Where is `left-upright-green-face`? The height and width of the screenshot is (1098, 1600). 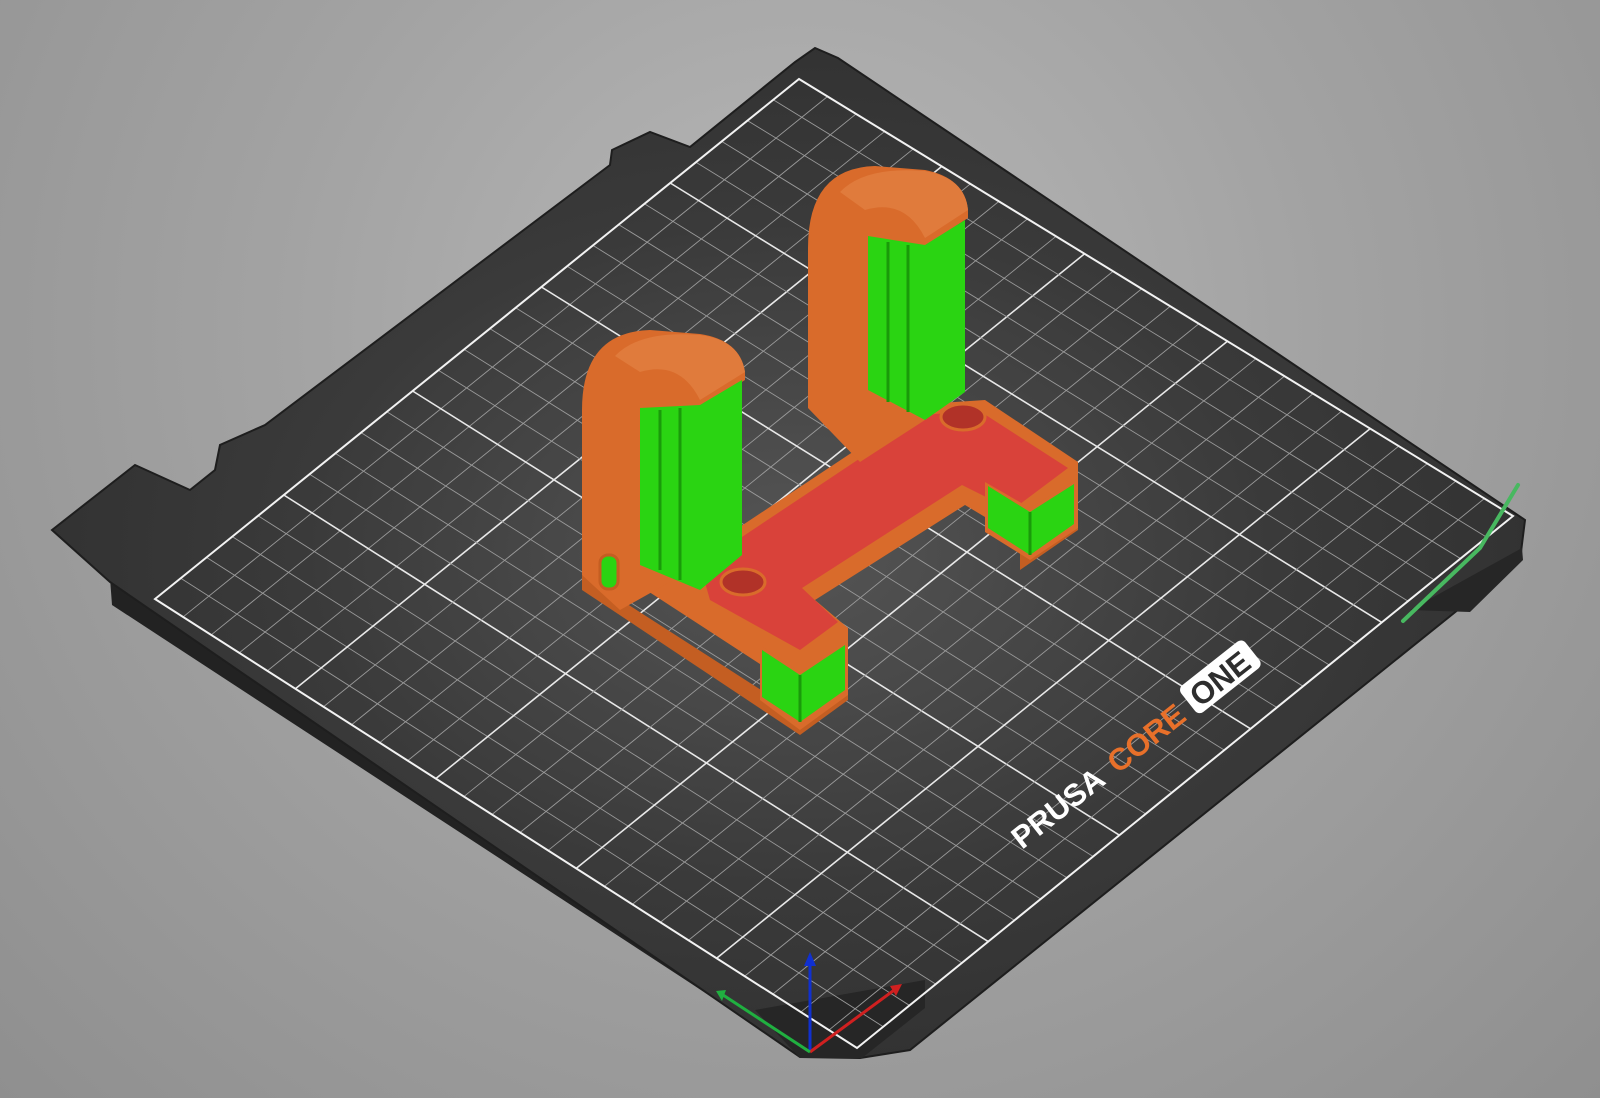
left-upright-green-face is located at coordinates (670, 497).